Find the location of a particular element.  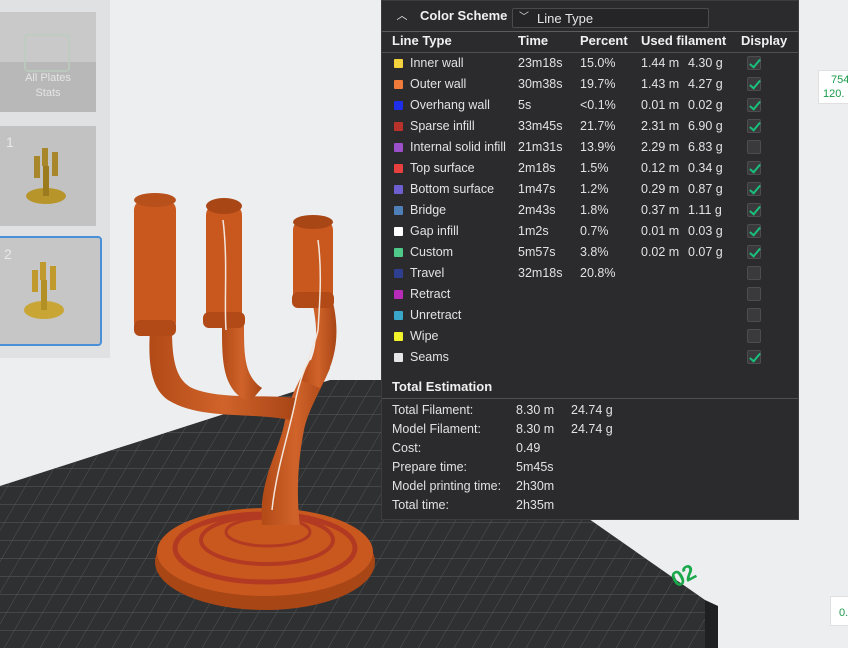

plates-panel: All Plates Stats 1 2 is located at coordinates (55, 179).